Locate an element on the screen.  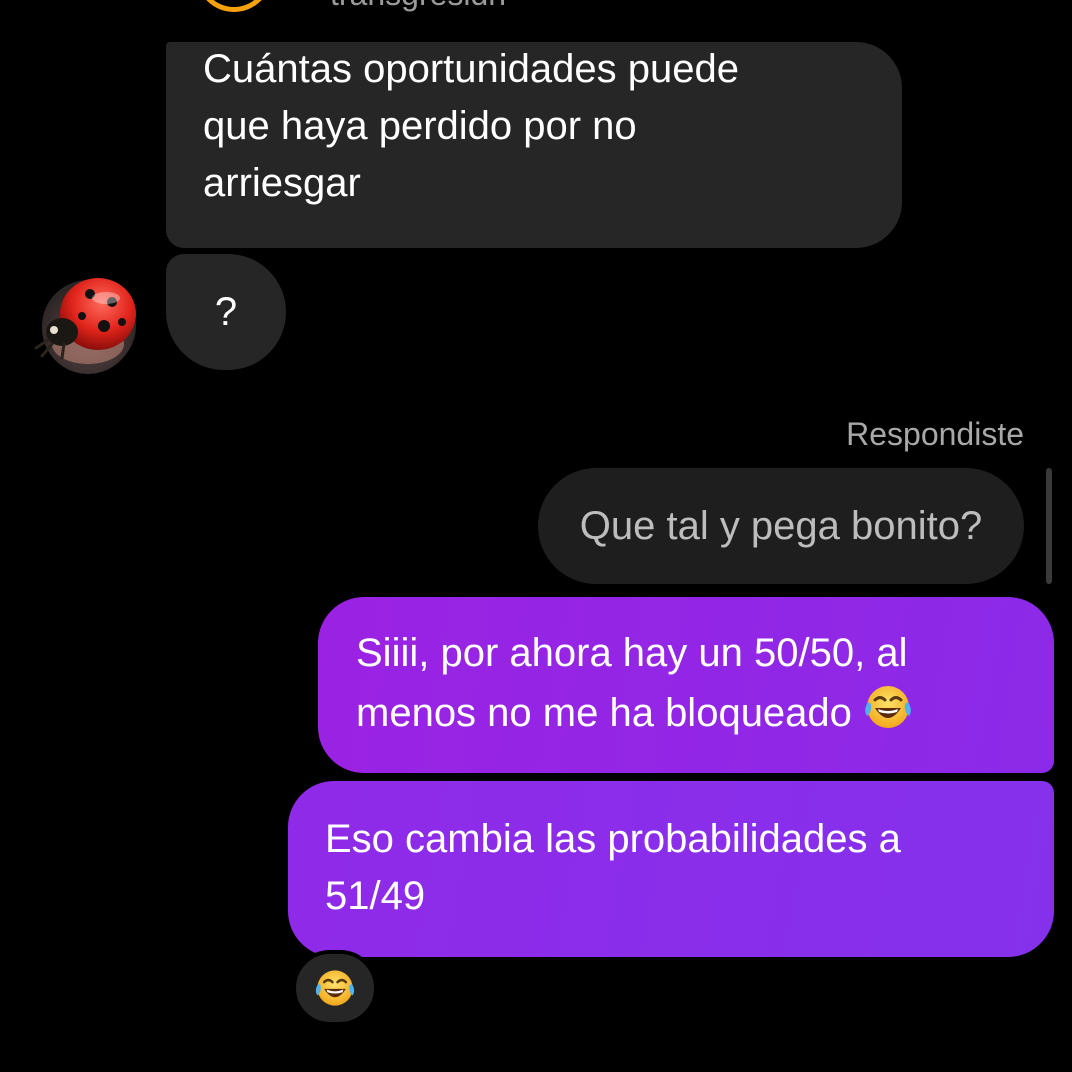
outgoing-message-bubble: Eso cambia las probabilidades a 51/49 is located at coordinates (671, 869).